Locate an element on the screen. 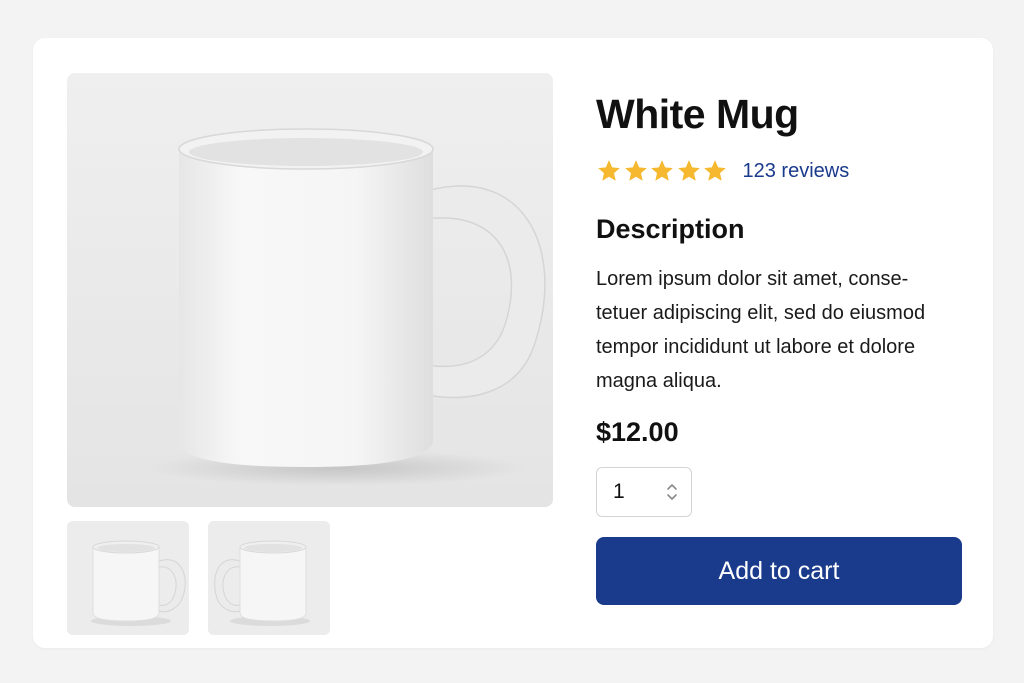 This screenshot has height=683, width=1024. description-line: tempor incididunt ut labore et dolore is located at coordinates (756, 347).